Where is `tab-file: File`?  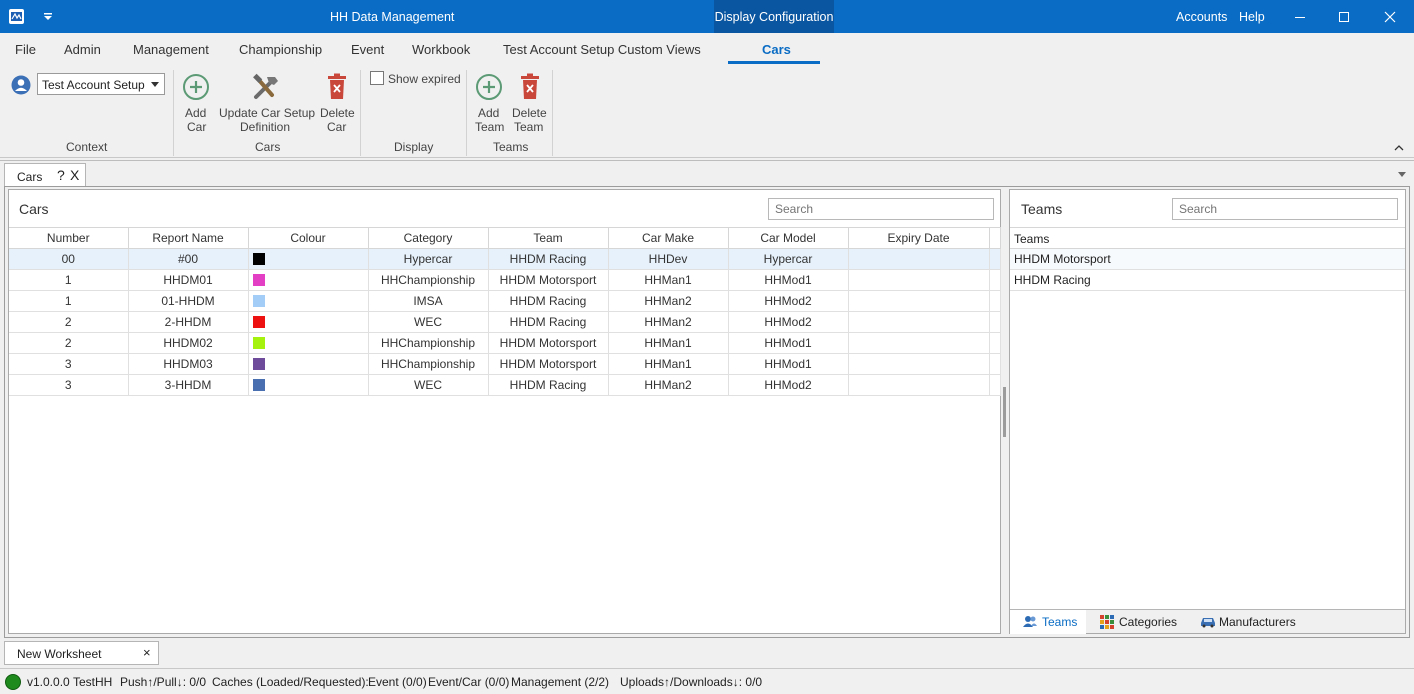
tab-file: File is located at coordinates (25, 49).